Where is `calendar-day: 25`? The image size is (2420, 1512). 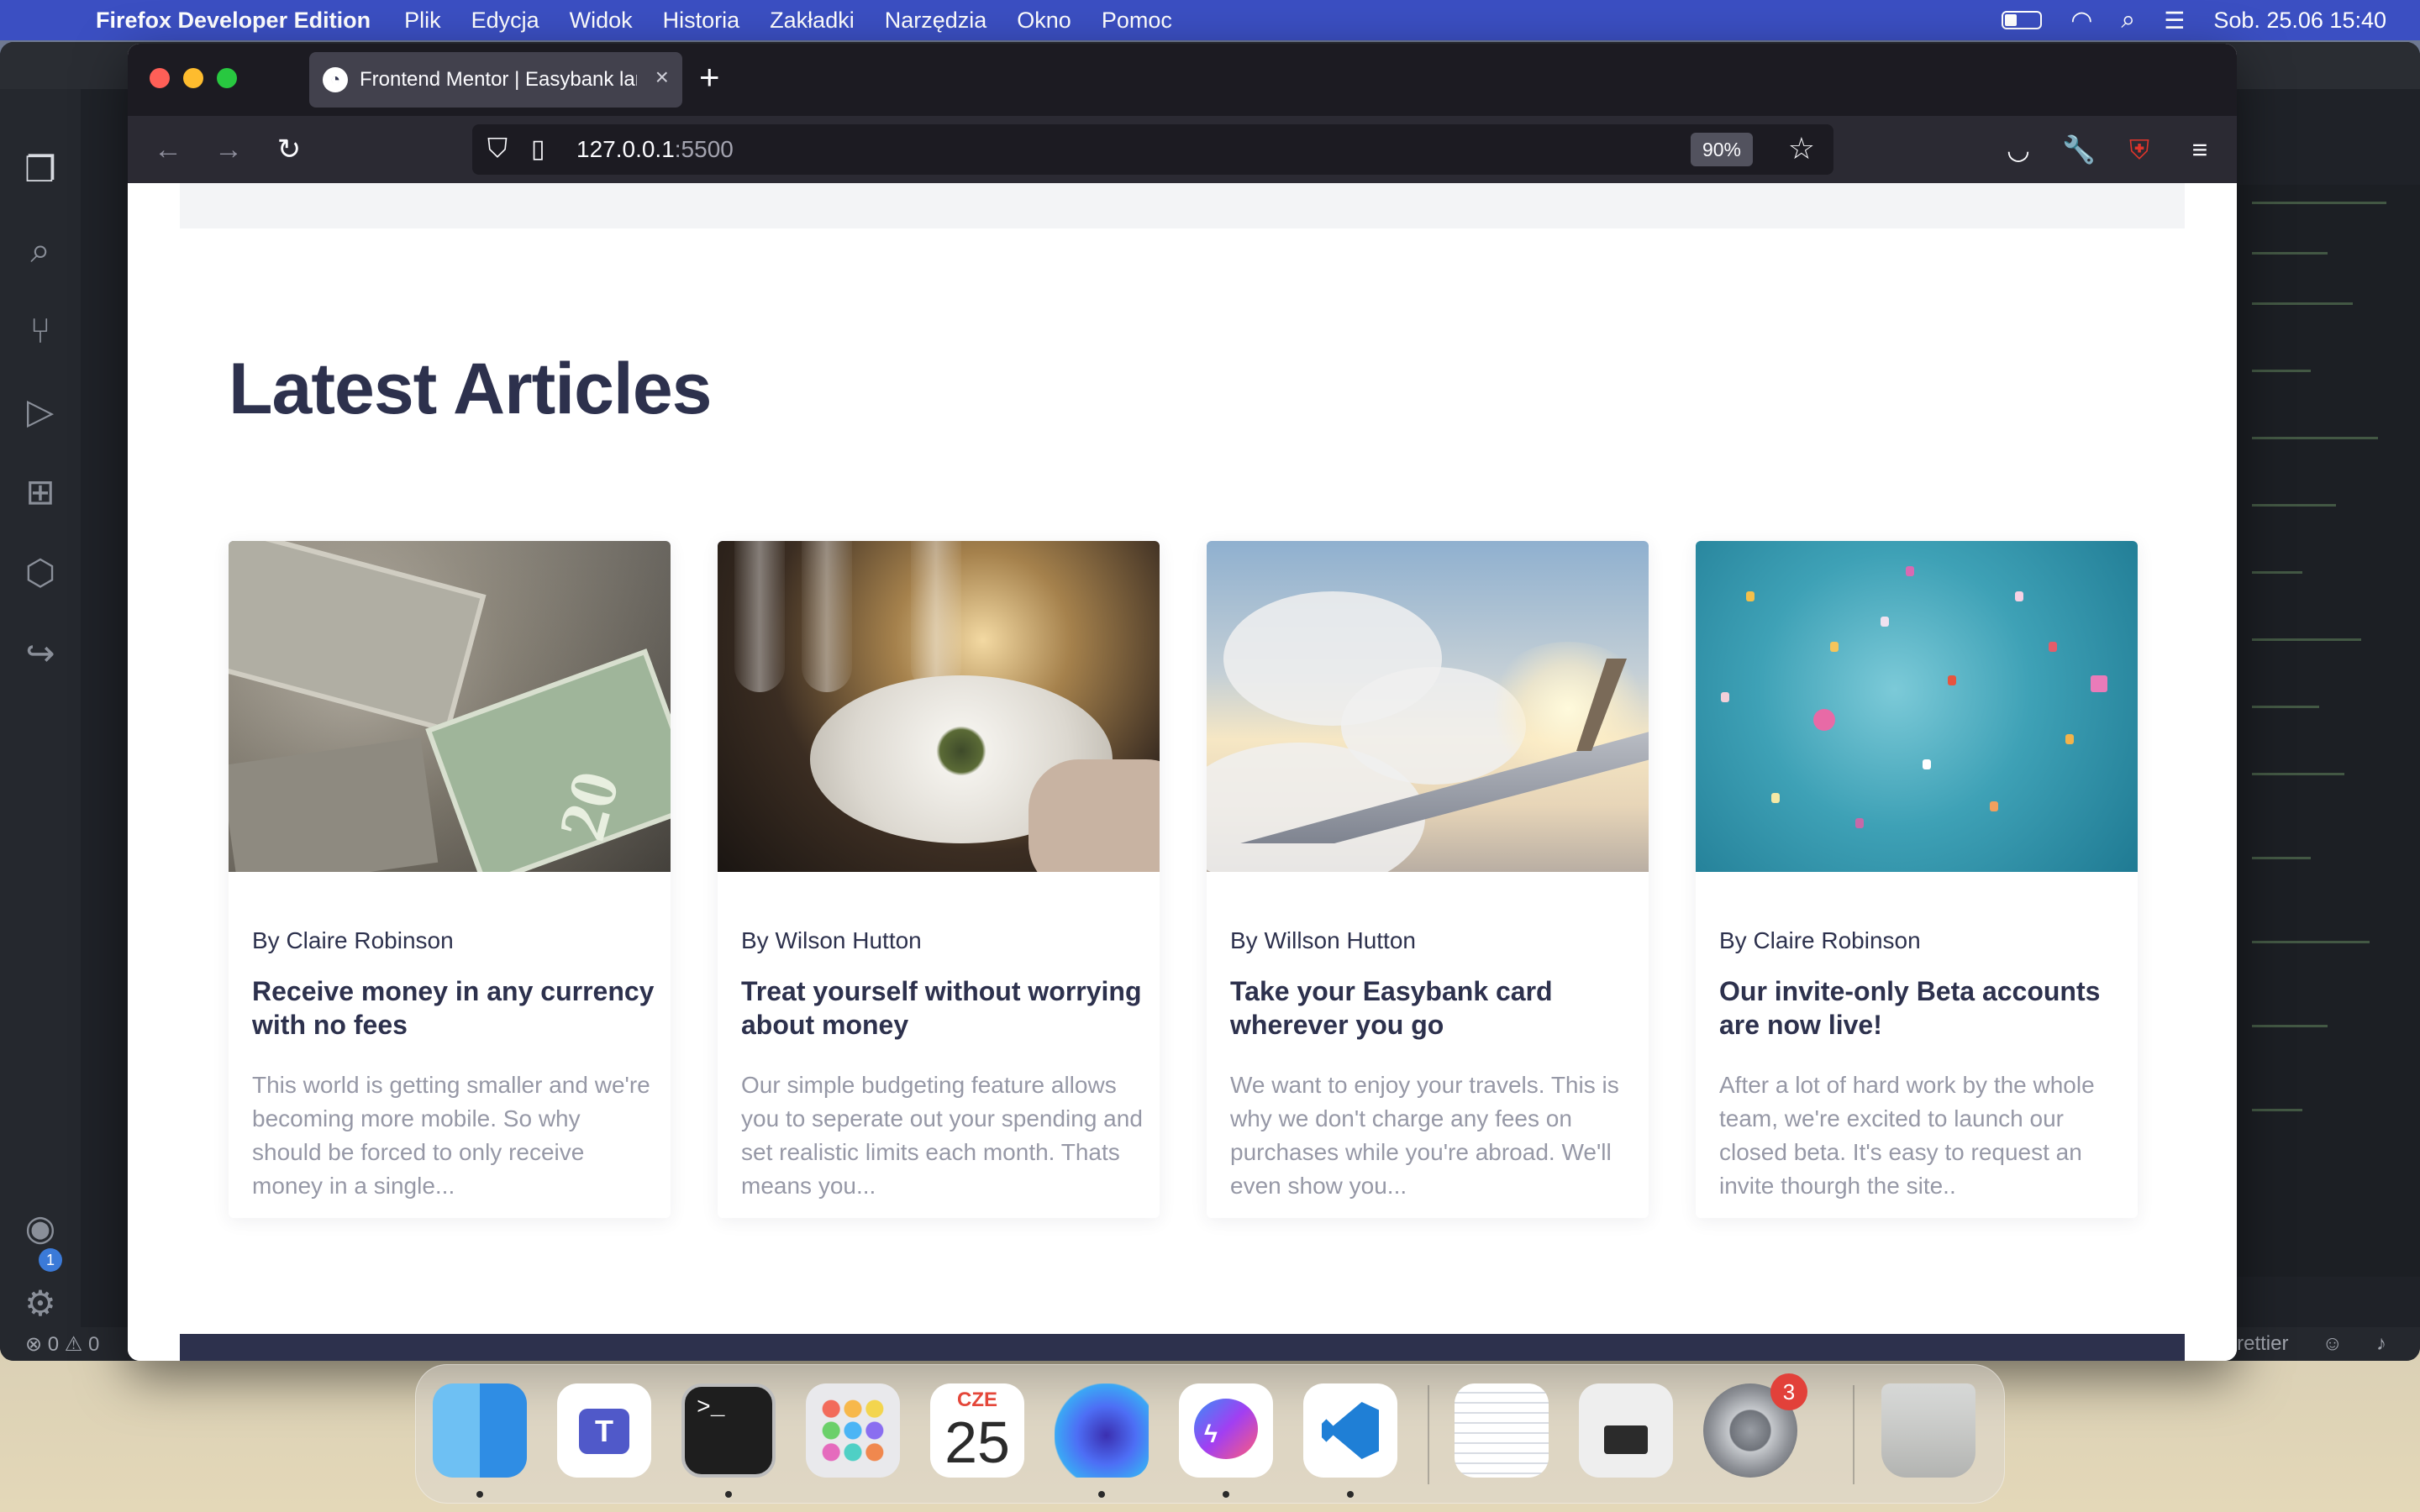 calendar-day: 25 is located at coordinates (977, 1442).